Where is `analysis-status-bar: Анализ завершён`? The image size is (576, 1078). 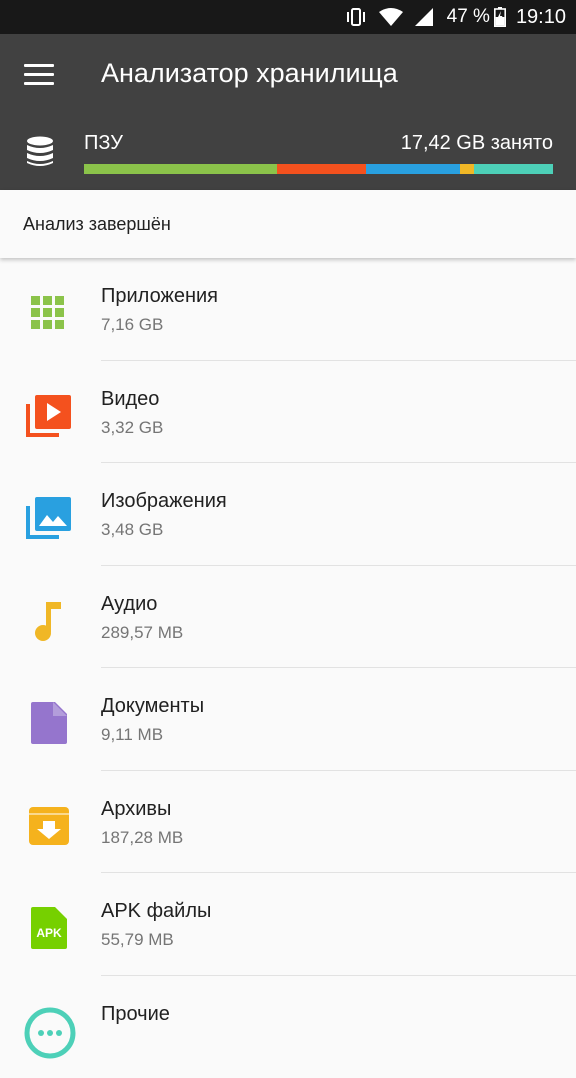 analysis-status-bar: Анализ завершён is located at coordinates (288, 224).